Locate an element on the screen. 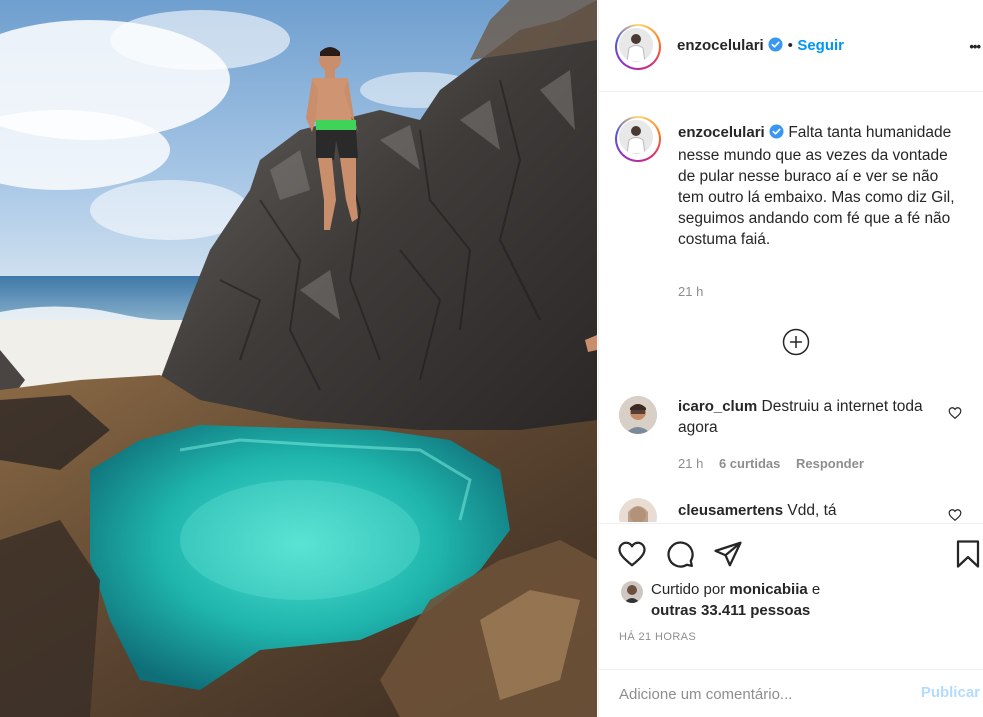  comment-text: Vdd, tá is located at coordinates (812, 510).